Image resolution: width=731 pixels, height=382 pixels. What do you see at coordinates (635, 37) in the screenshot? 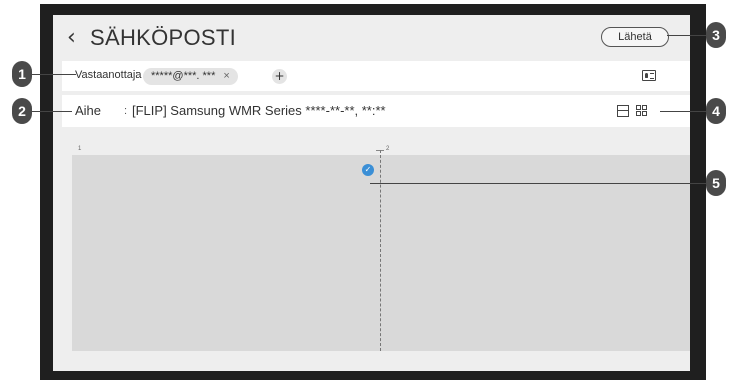
I see `send-button: Lähetä` at bounding box center [635, 37].